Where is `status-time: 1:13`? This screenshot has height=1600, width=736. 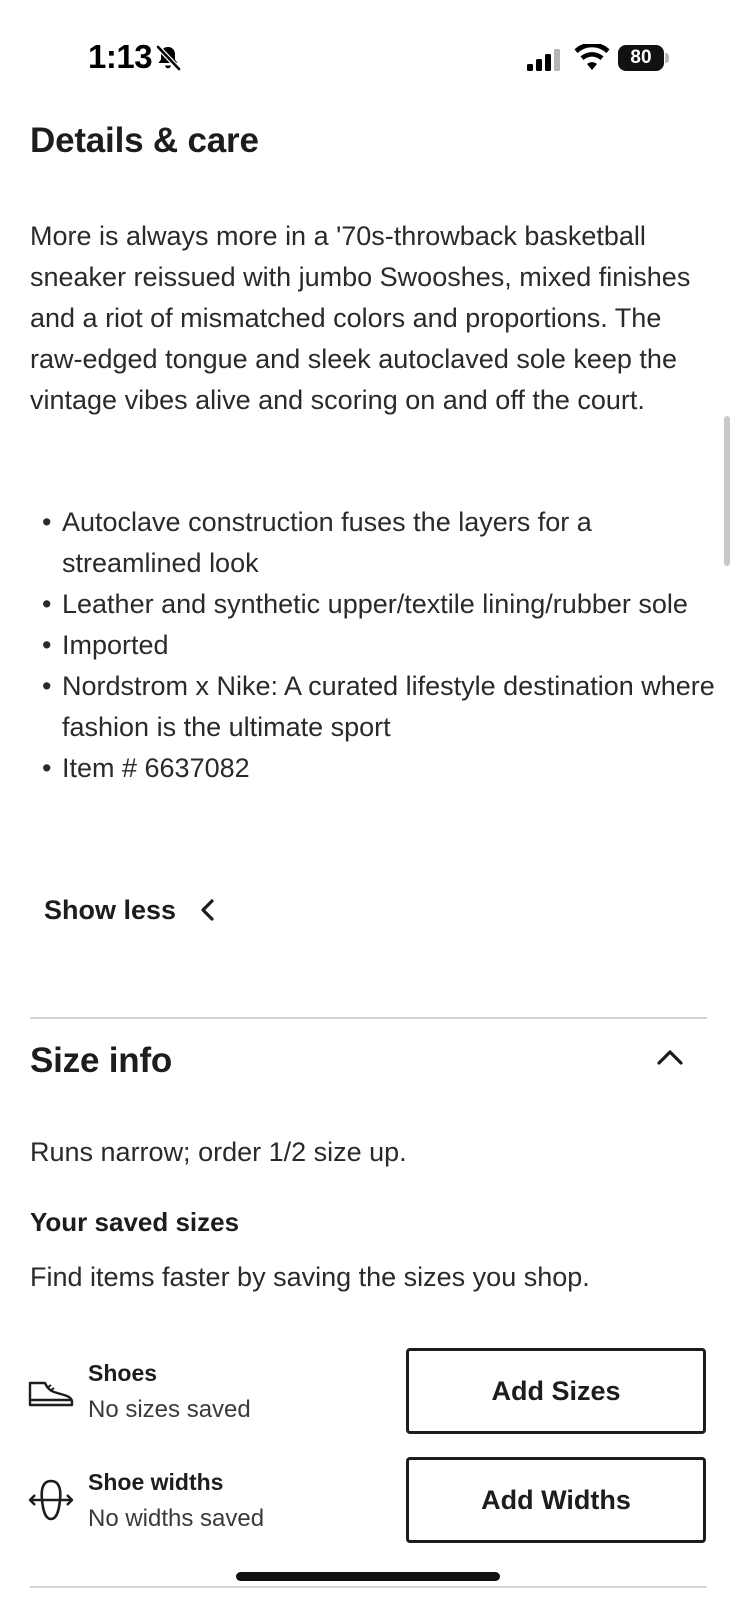
status-time: 1:13 is located at coordinates (120, 56).